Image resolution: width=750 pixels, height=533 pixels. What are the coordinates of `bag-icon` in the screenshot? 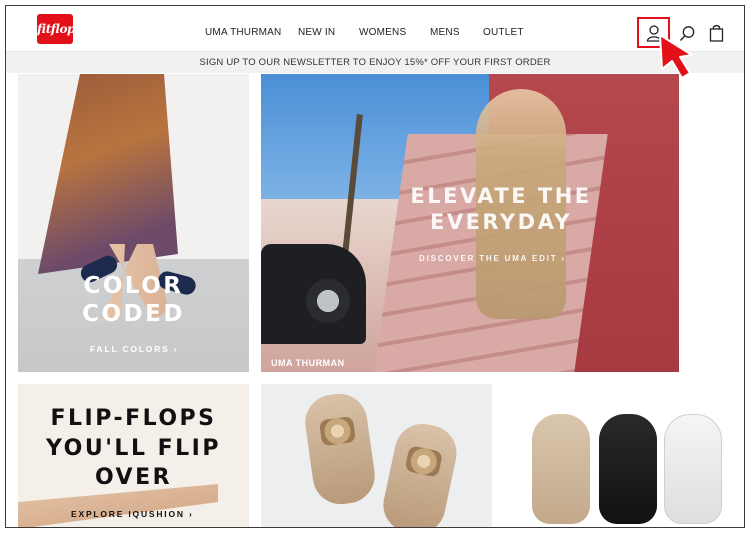 It's located at (716, 33).